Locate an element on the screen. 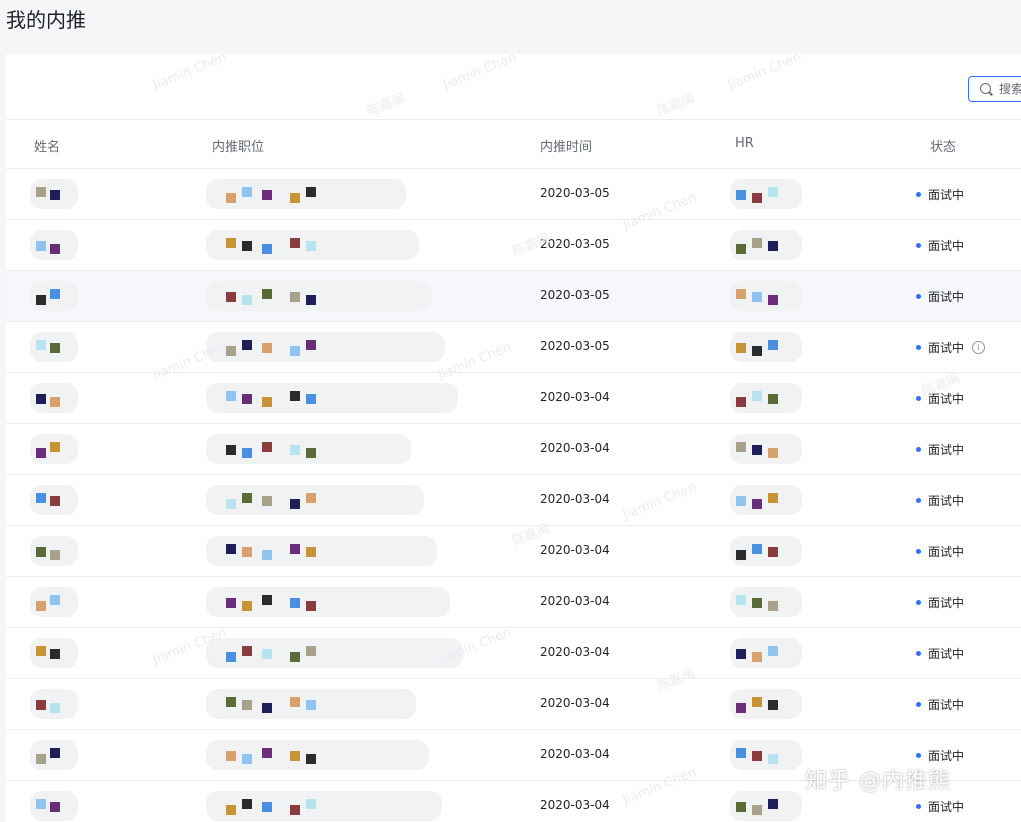 The width and height of the screenshot is (1021, 822). search-box is located at coordinates (994, 89).